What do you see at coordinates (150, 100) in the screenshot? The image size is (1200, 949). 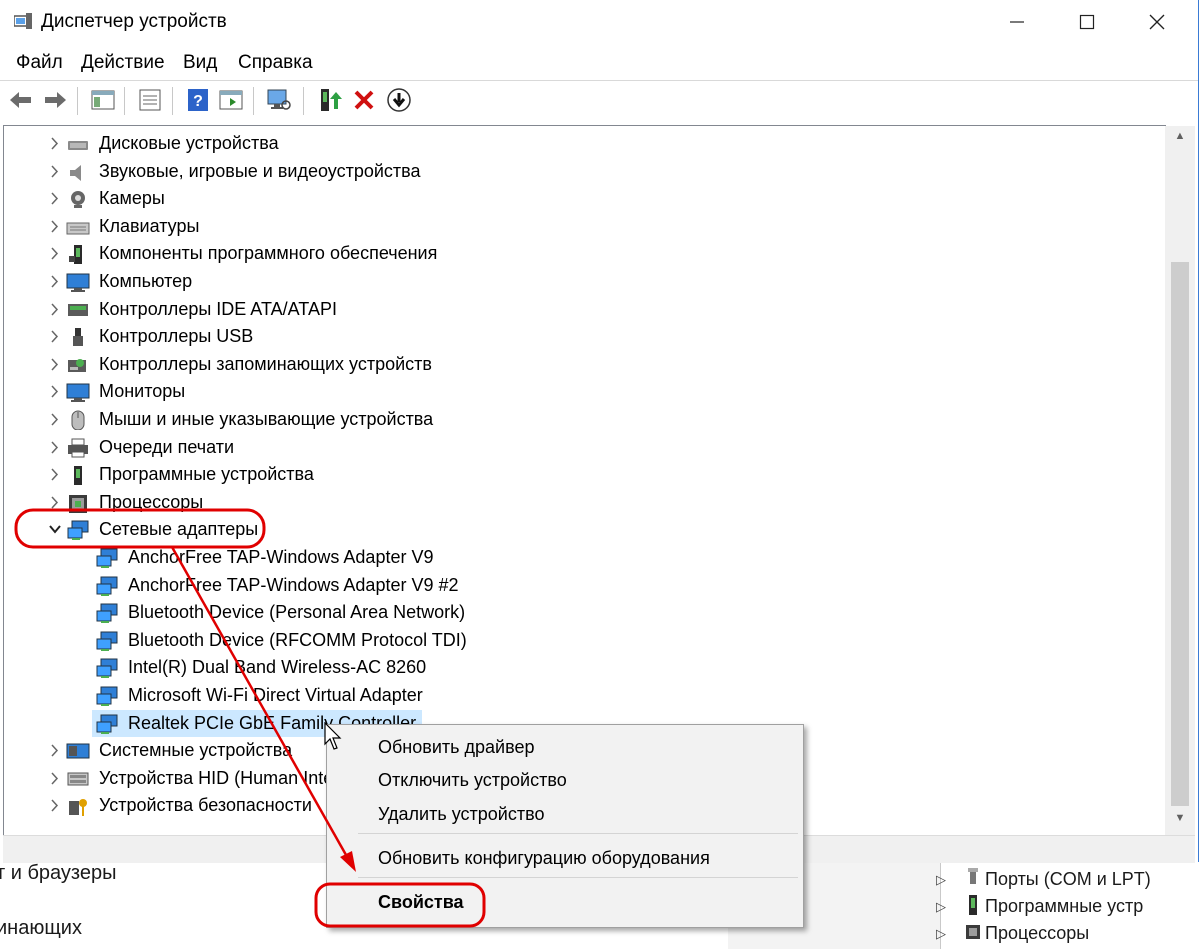 I see `properties-icon` at bounding box center [150, 100].